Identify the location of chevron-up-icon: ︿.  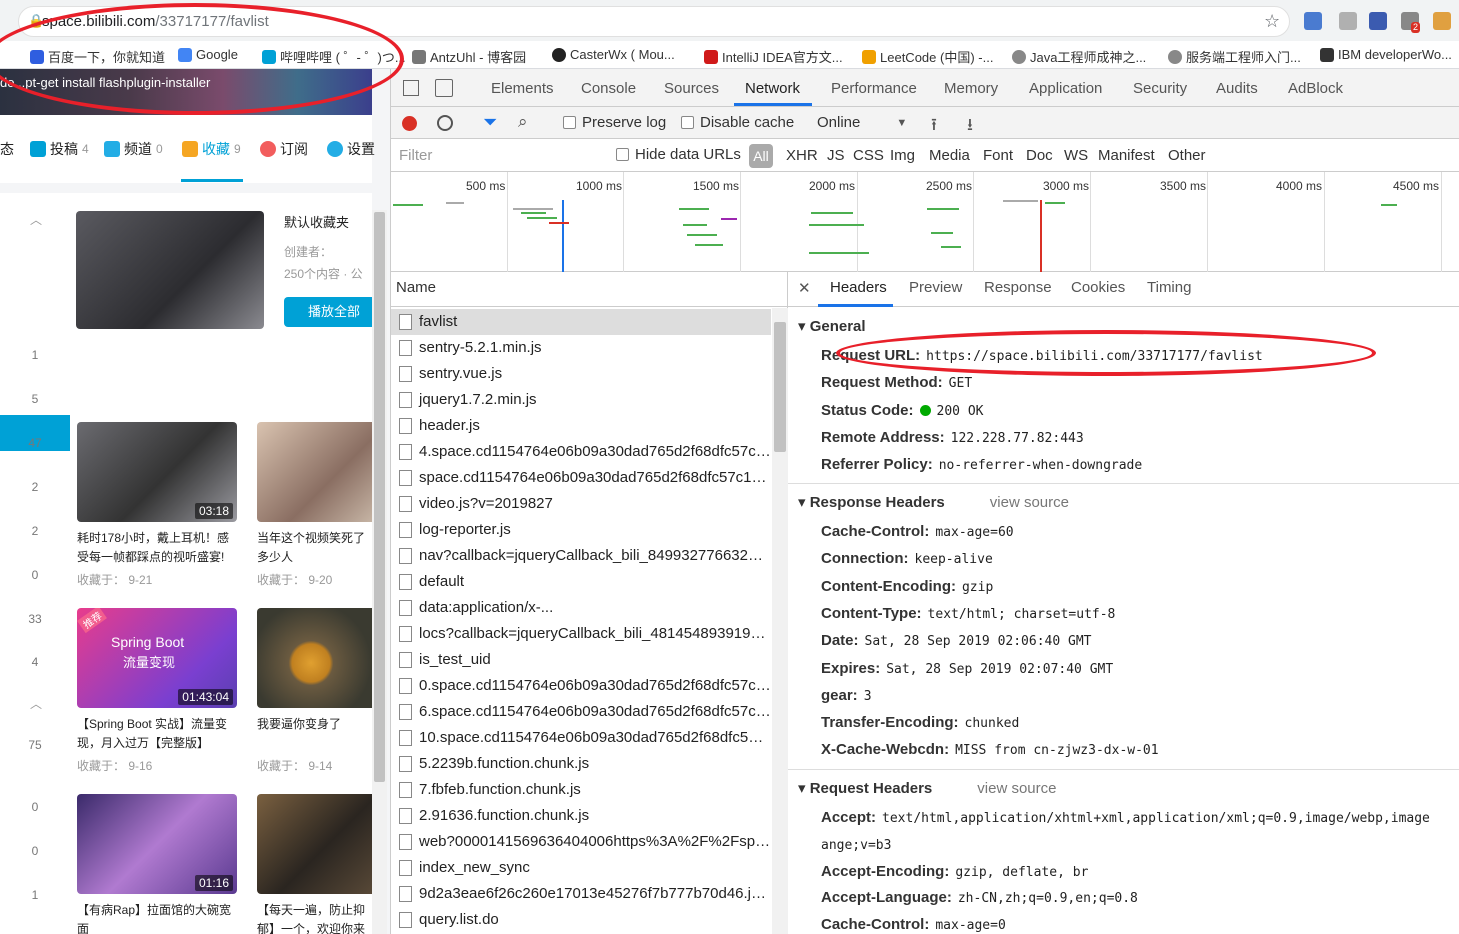
(36, 703).